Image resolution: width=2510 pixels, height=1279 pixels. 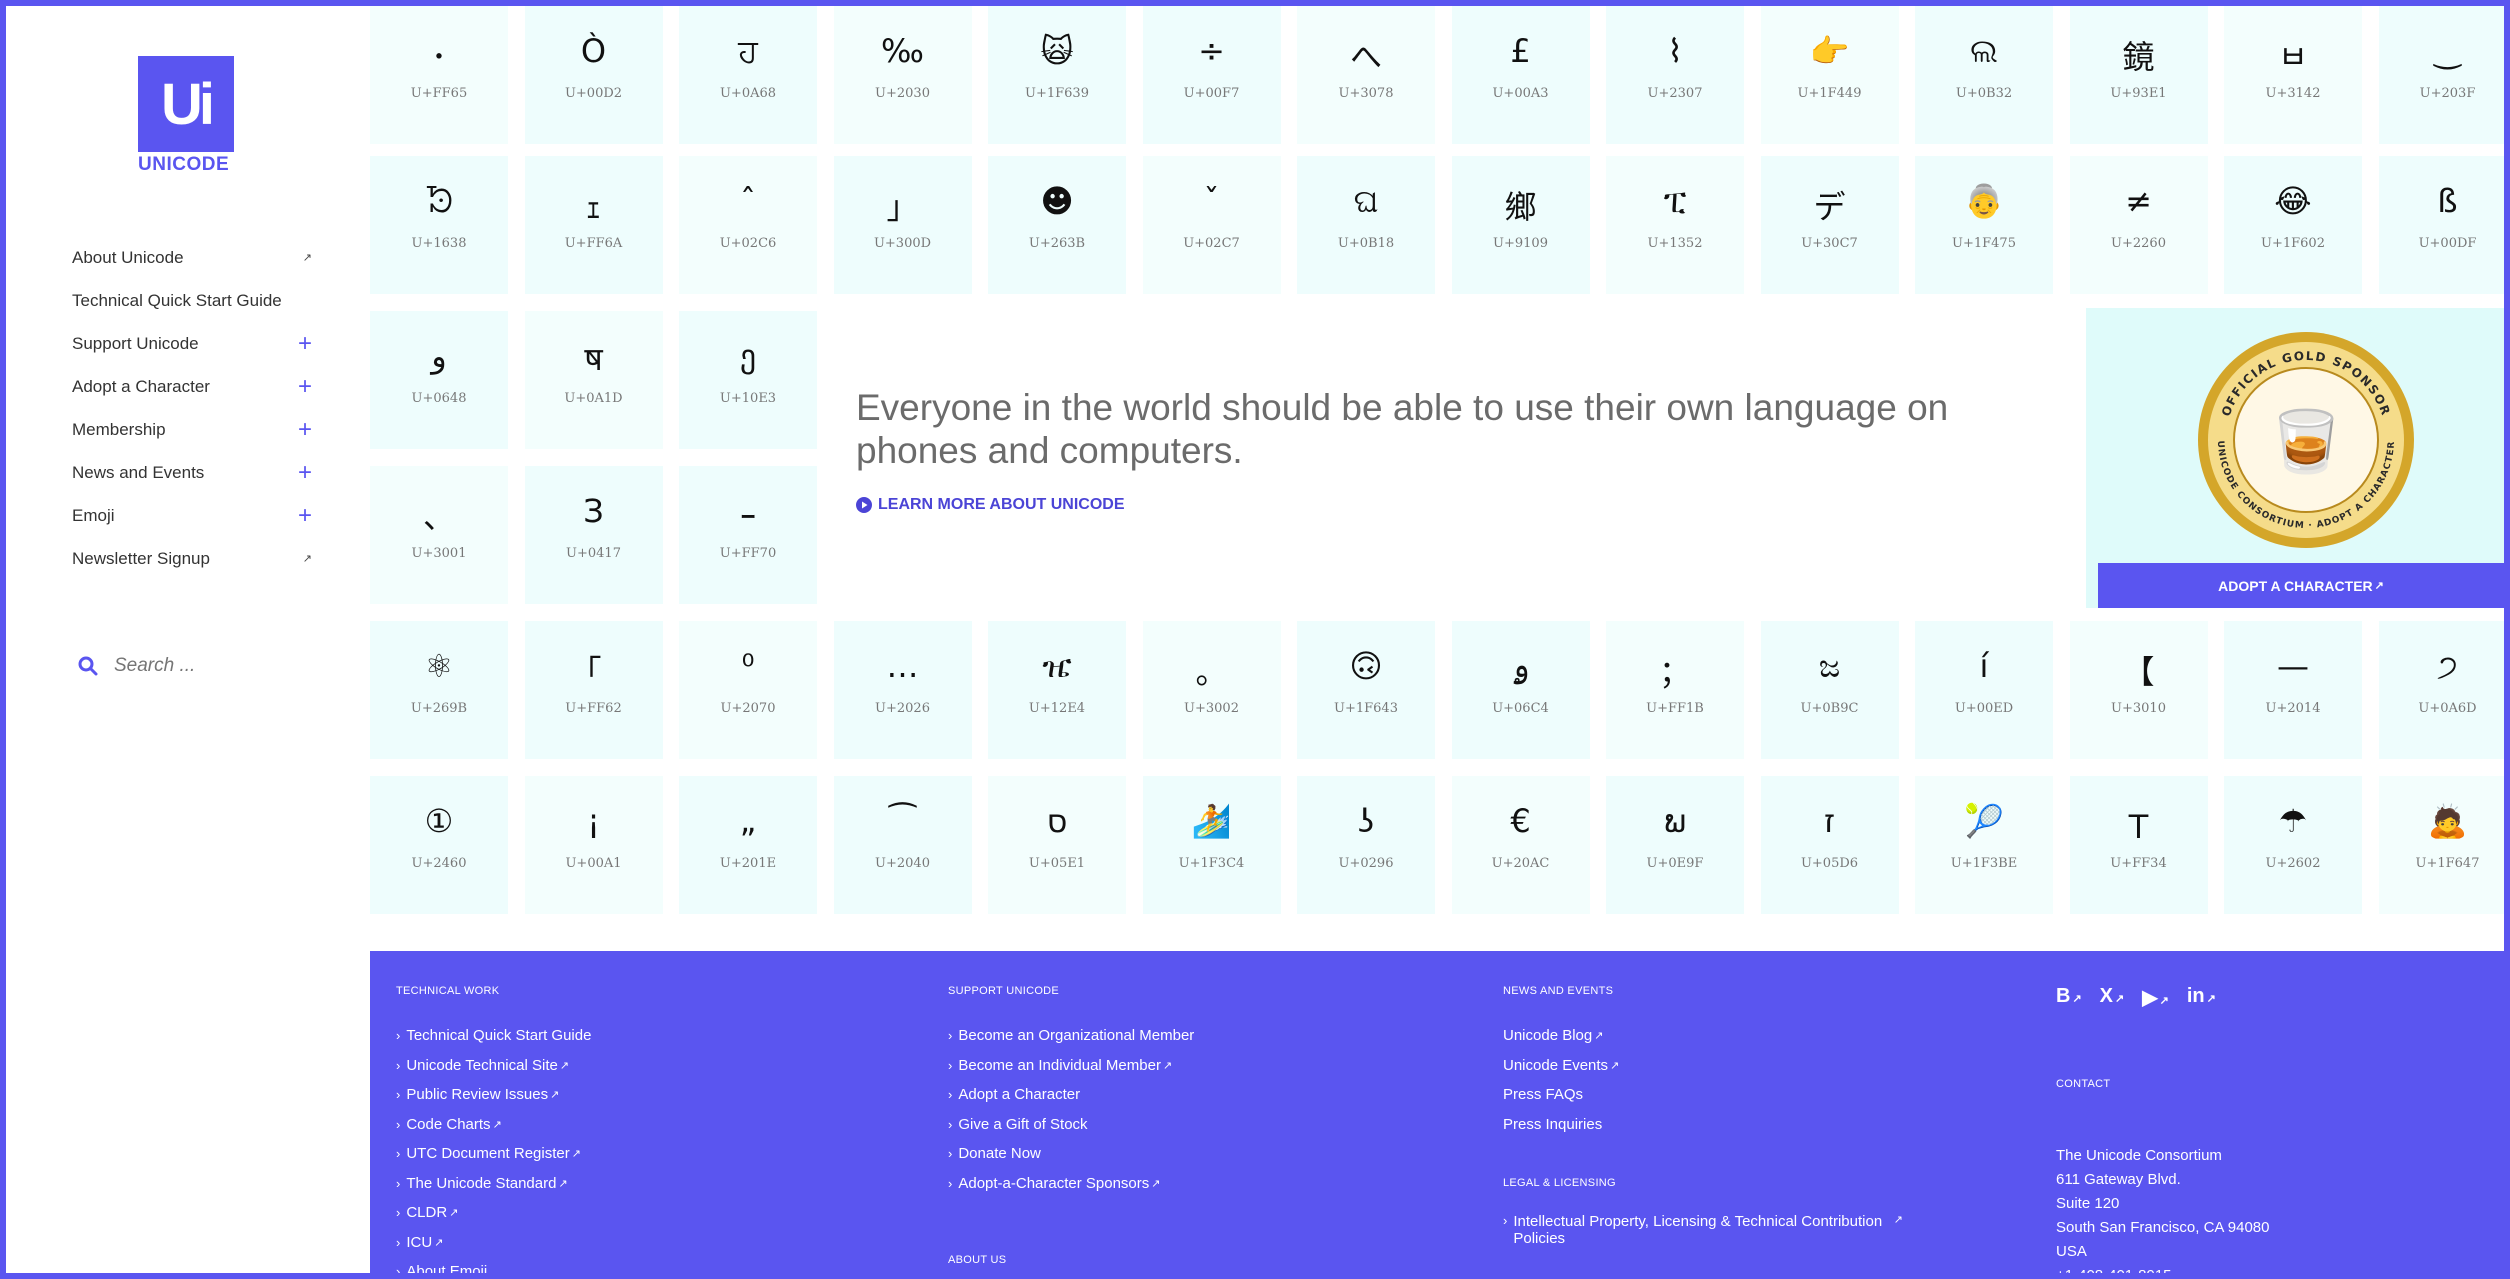 I want to click on character-tile: ۄ U+06C4, so click(x=1520, y=690).